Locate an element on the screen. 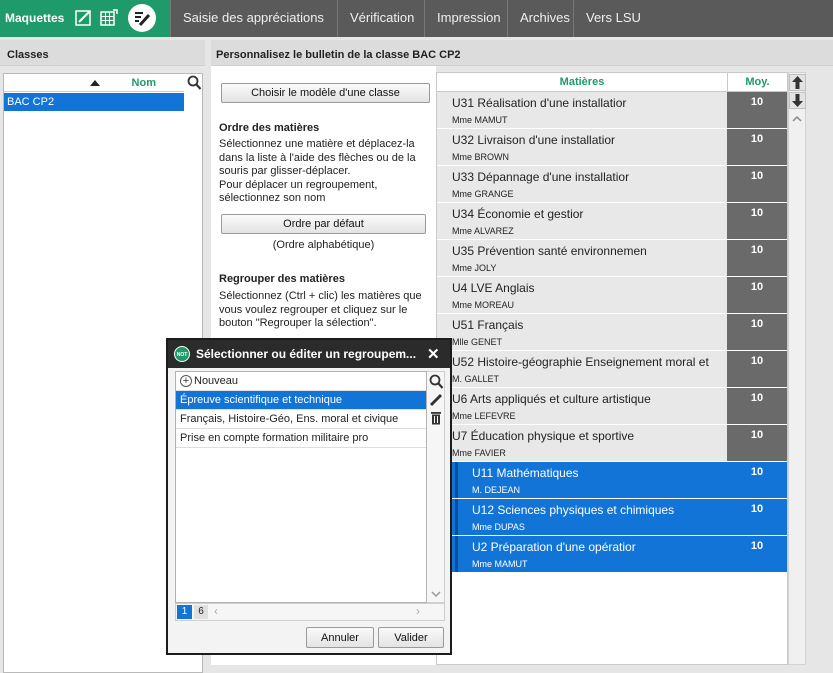 The height and width of the screenshot is (673, 833). pen-icon is located at coordinates (142, 18).